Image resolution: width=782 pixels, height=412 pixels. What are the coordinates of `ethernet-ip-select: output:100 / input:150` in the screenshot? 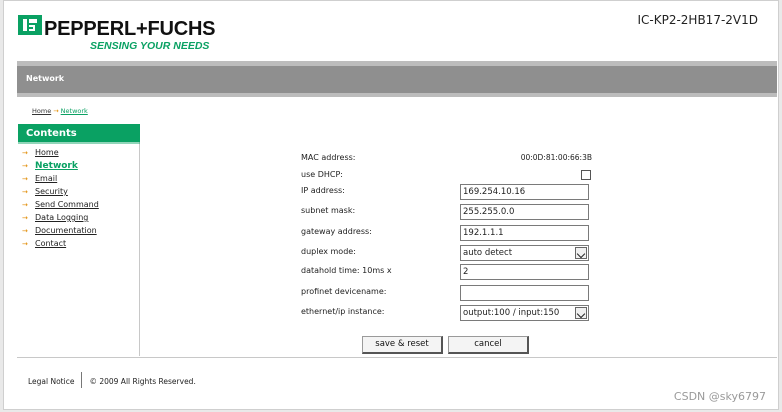 It's located at (524, 313).